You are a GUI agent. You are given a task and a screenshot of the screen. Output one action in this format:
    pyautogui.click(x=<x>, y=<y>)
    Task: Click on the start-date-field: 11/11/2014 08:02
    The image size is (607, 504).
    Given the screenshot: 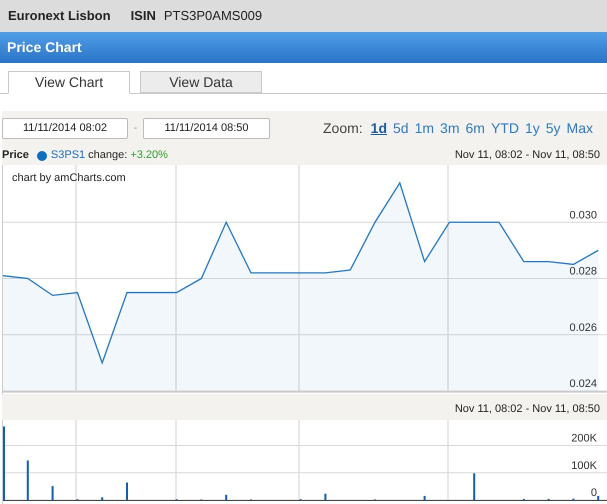 What is the action you would take?
    pyautogui.click(x=65, y=128)
    